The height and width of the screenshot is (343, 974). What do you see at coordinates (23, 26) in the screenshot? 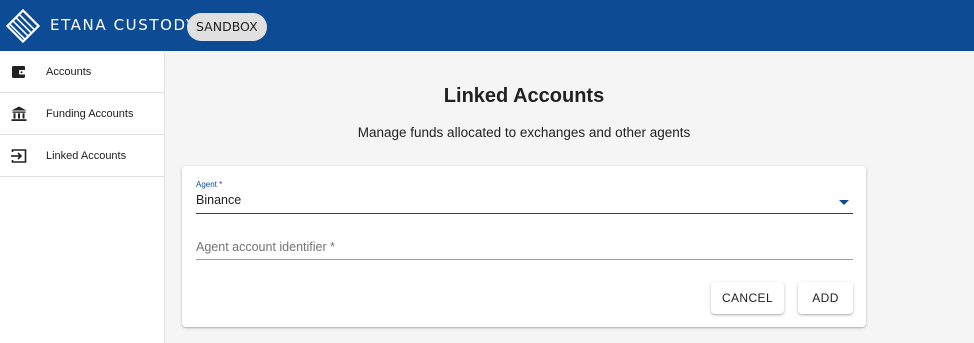
I see `etana-logo-icon` at bounding box center [23, 26].